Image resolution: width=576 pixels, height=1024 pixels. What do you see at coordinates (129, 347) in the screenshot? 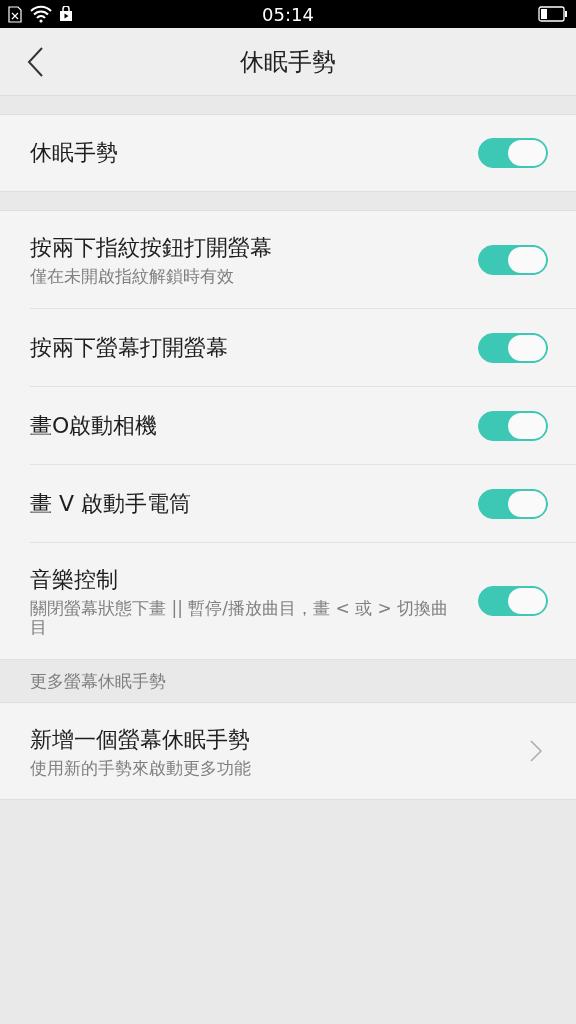
I see `setting-label: 按兩下螢幕打開螢幕` at bounding box center [129, 347].